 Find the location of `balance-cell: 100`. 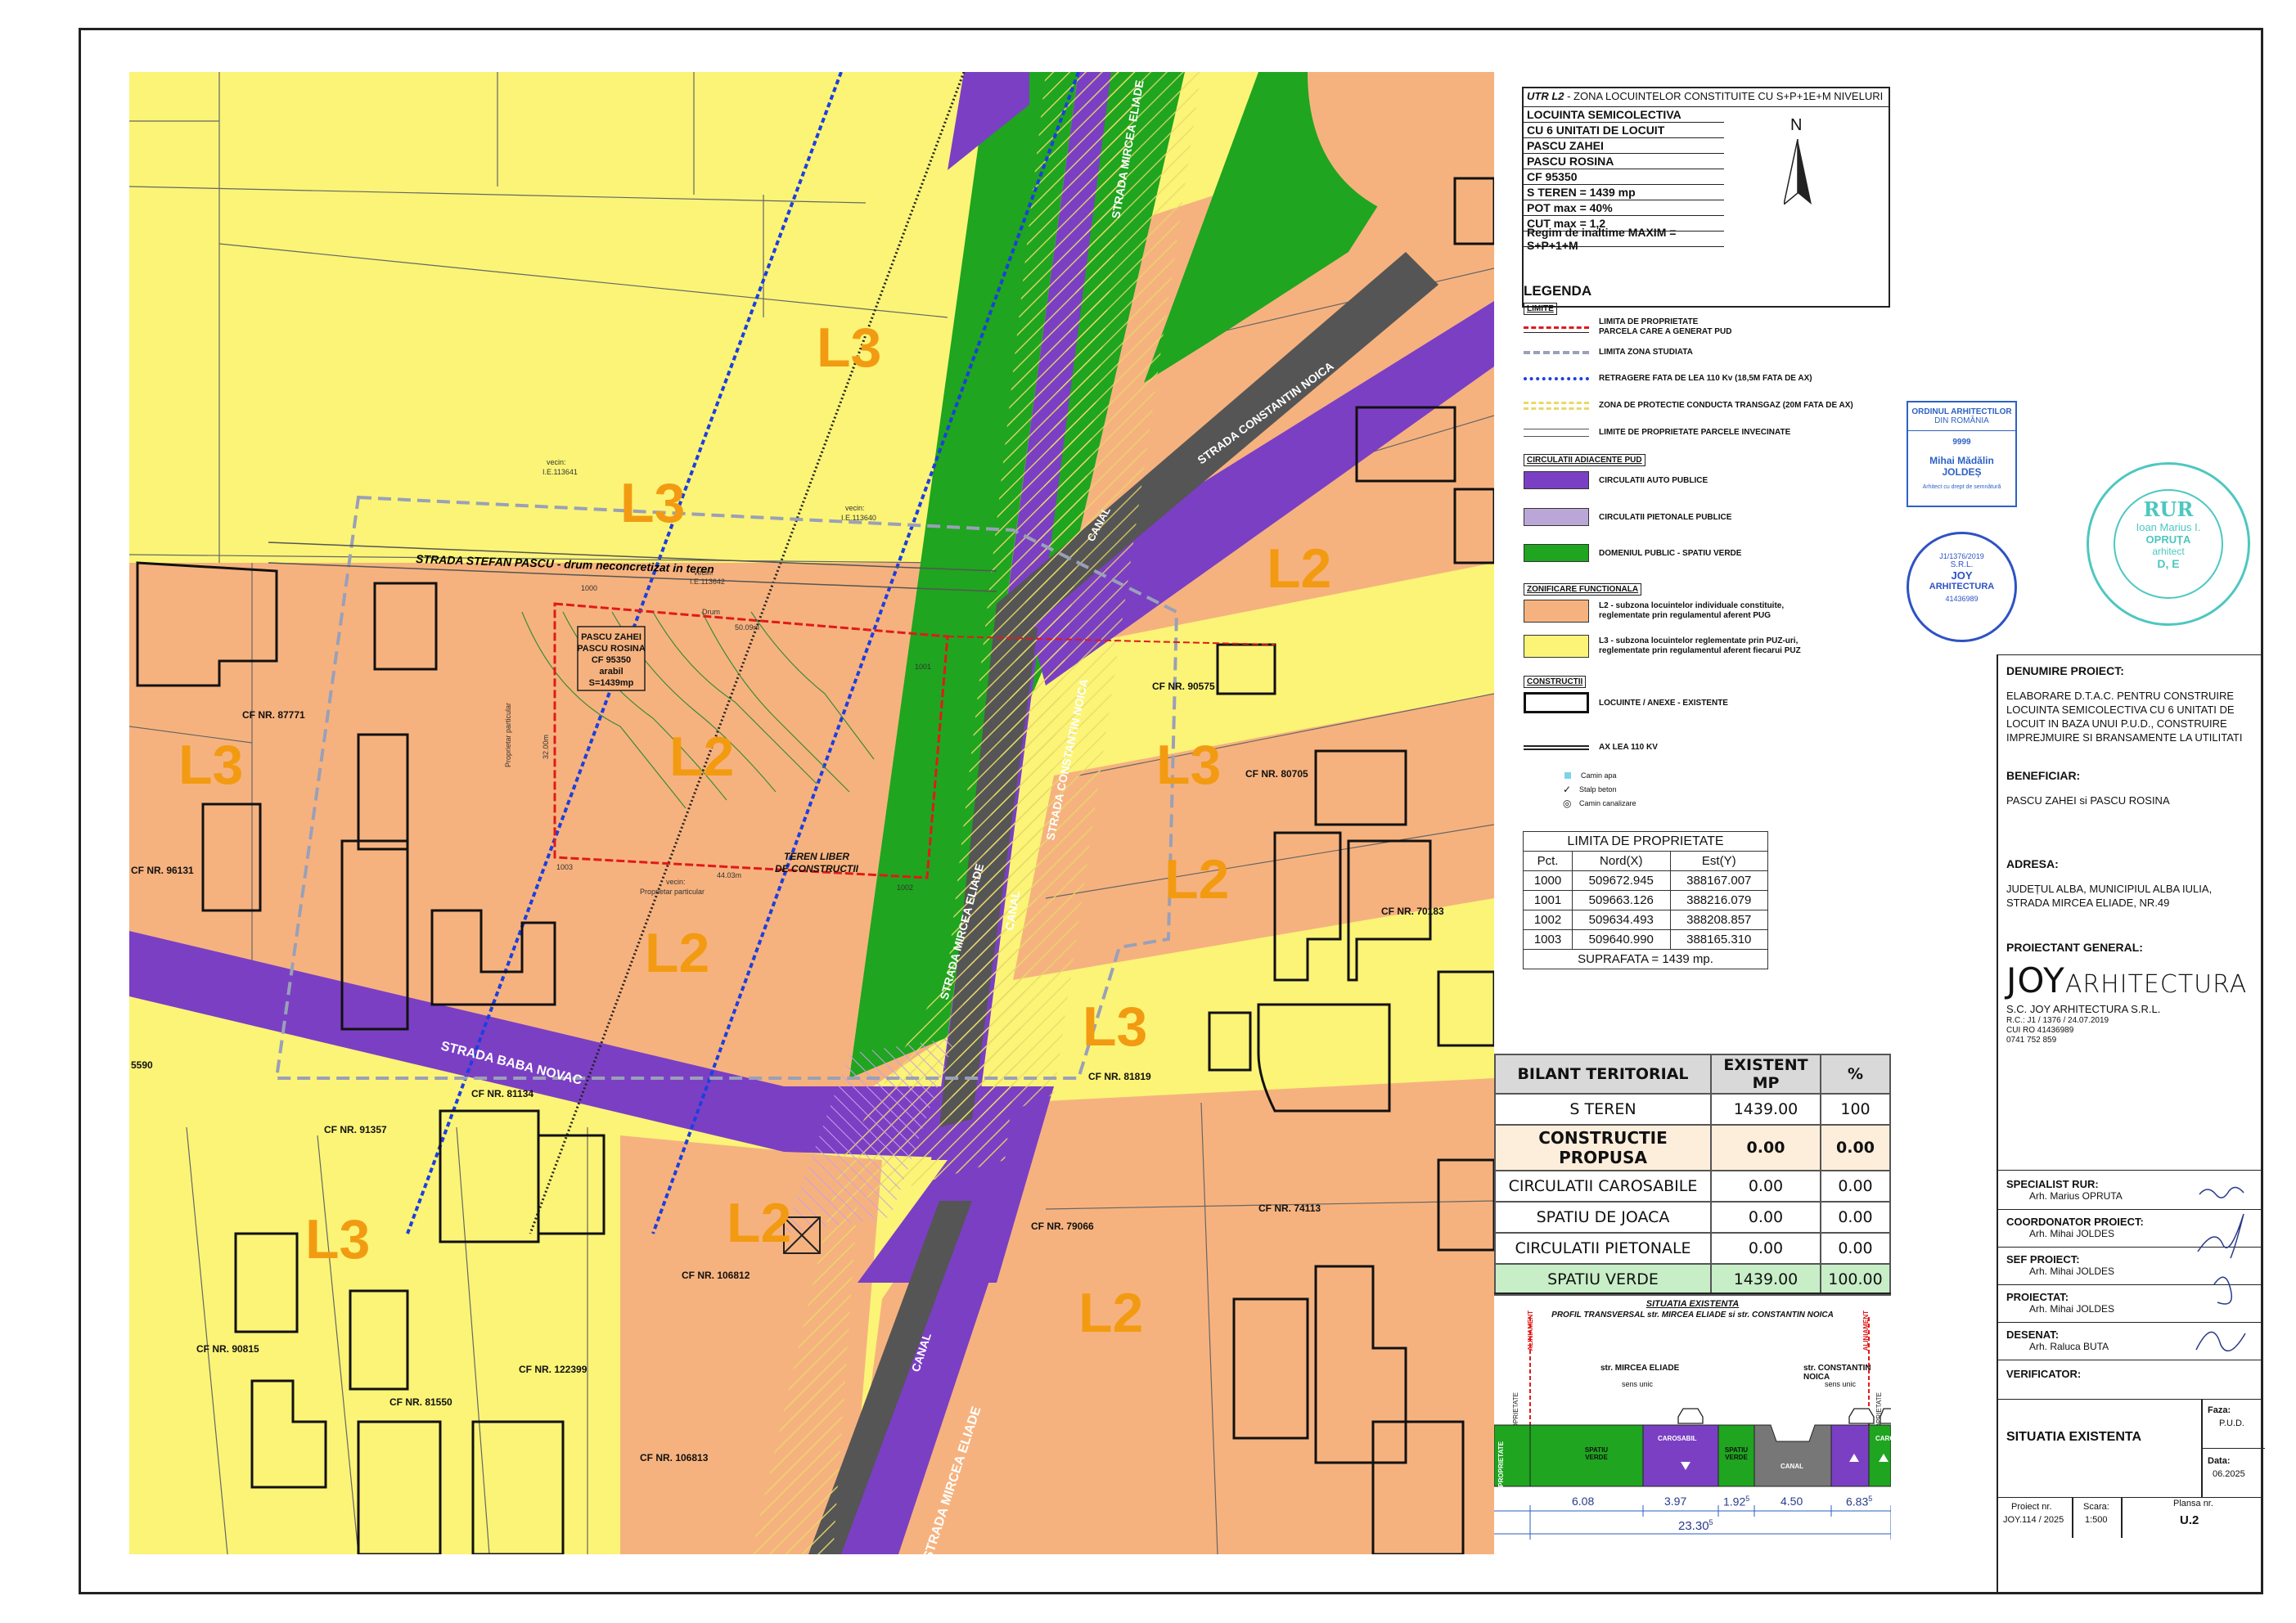

balance-cell: 100 is located at coordinates (1855, 1109).